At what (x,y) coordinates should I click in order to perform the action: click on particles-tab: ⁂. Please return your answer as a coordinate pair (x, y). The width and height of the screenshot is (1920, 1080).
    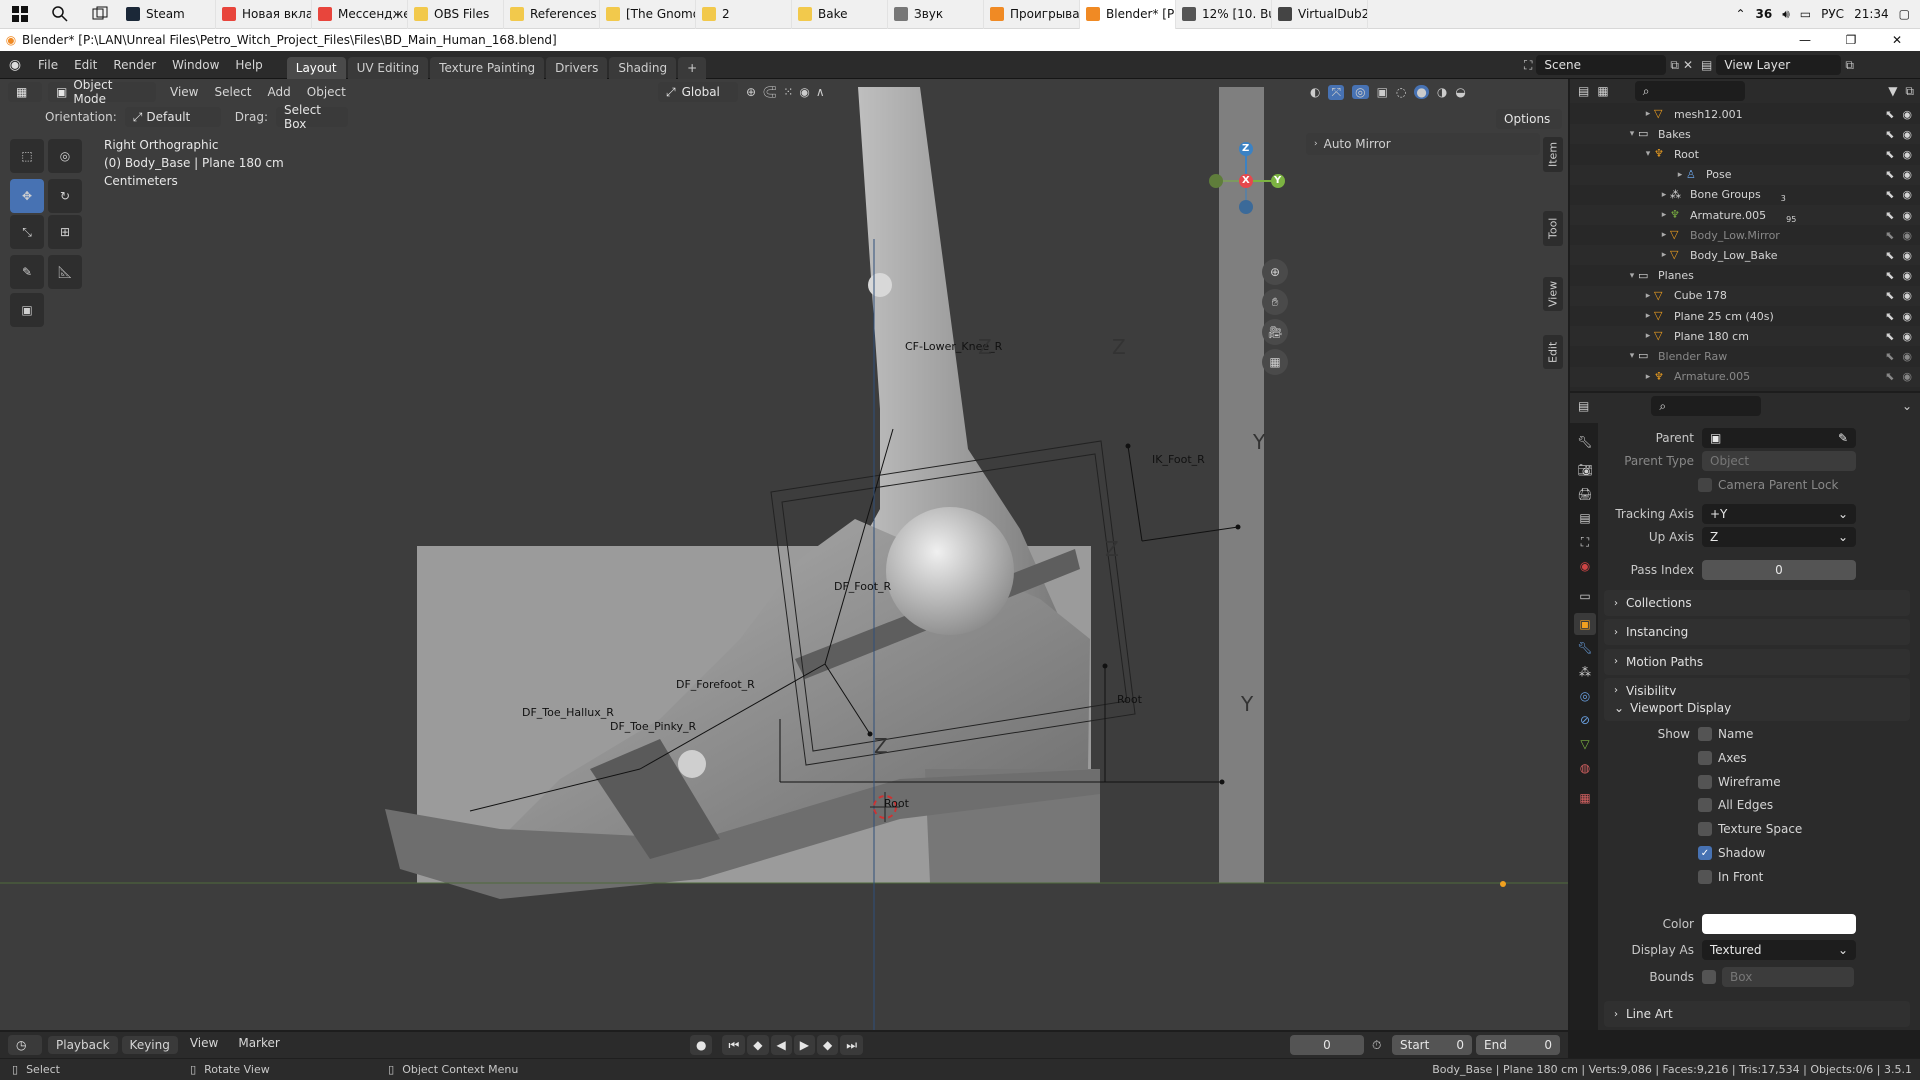
    Looking at the image, I should click on (1585, 672).